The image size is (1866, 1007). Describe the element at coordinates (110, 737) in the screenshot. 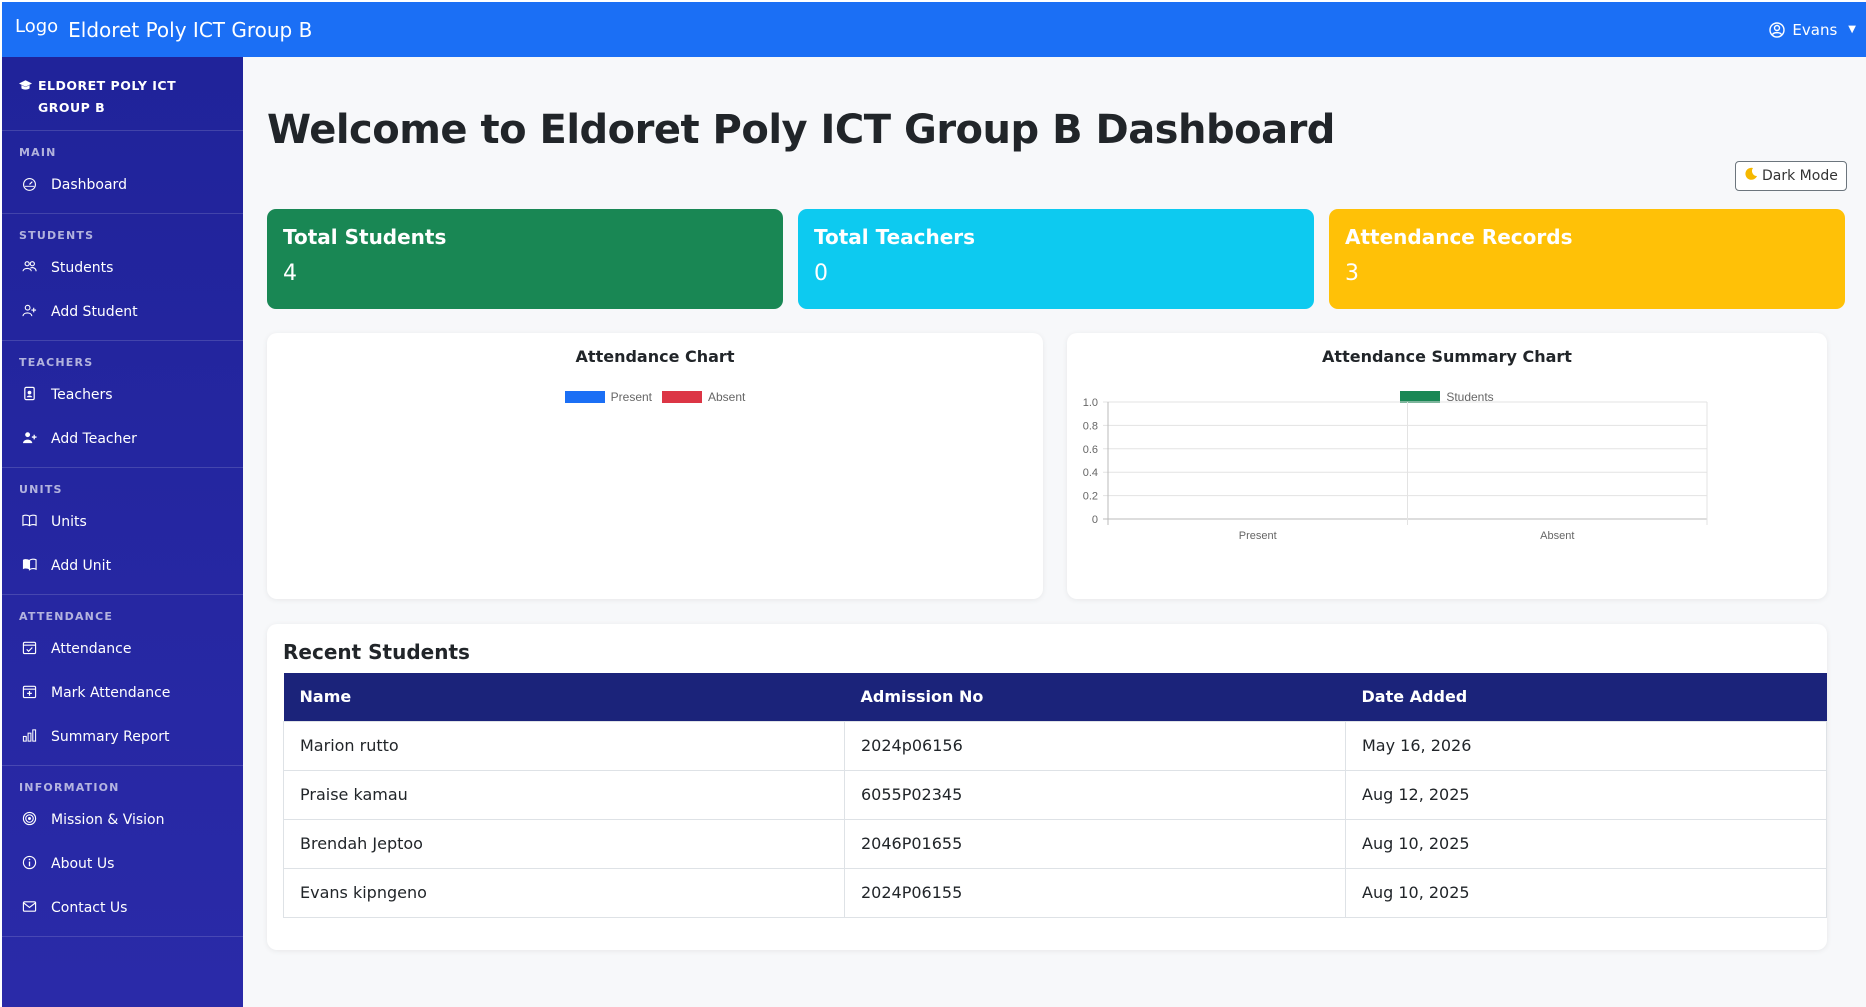

I see `sidebar-item-label: Summary Report` at that location.